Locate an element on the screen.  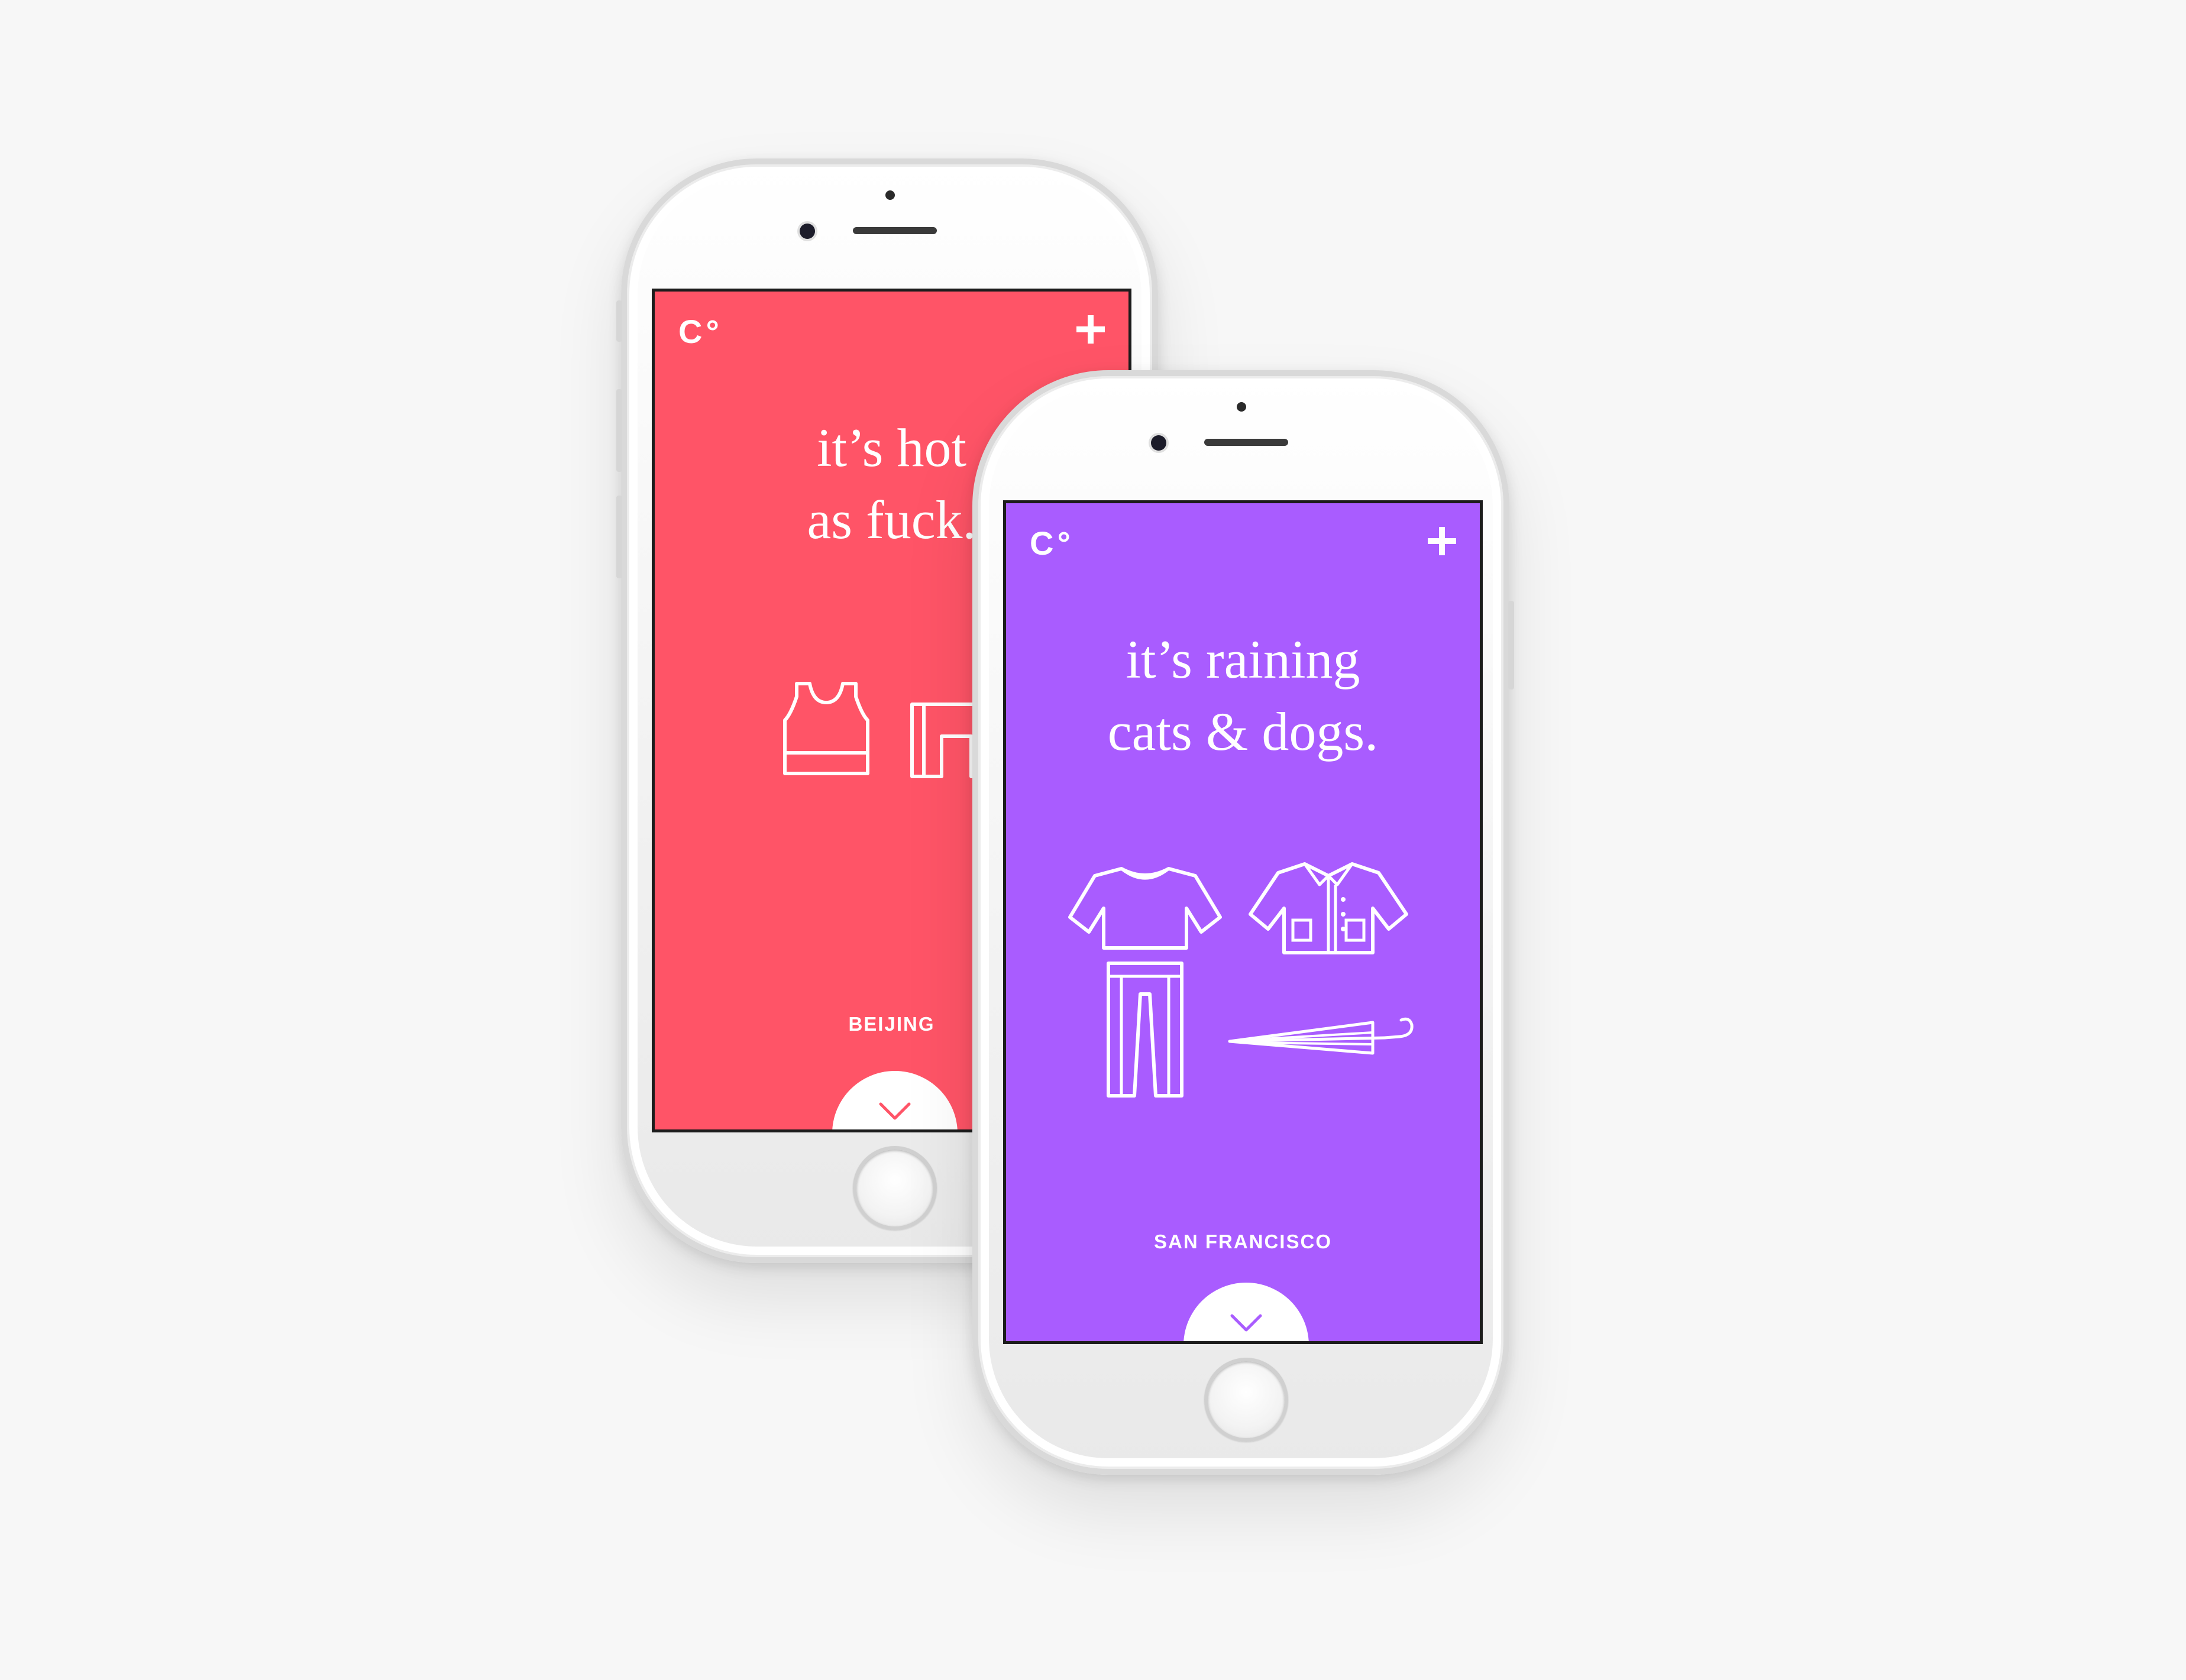
volume-up-button is located at coordinates (619, 431).